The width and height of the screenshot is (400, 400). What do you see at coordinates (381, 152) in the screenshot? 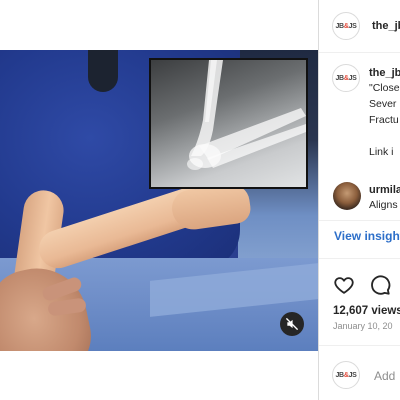
I see `caption-link-line: Link i` at bounding box center [381, 152].